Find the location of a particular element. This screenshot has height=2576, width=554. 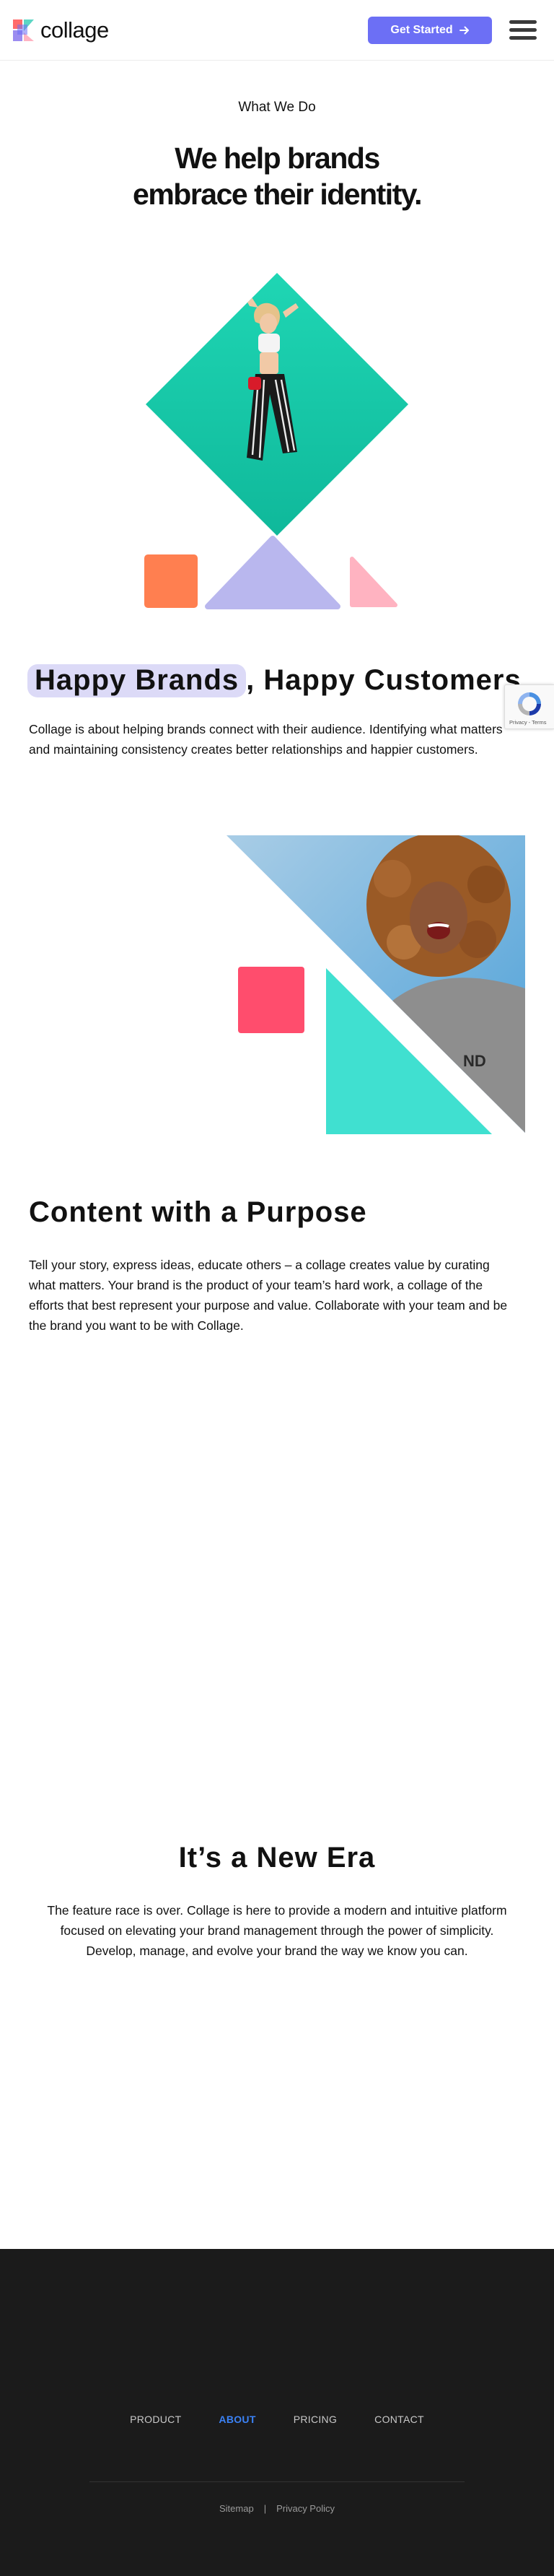

section-eyebrow: What We Do is located at coordinates (277, 107).